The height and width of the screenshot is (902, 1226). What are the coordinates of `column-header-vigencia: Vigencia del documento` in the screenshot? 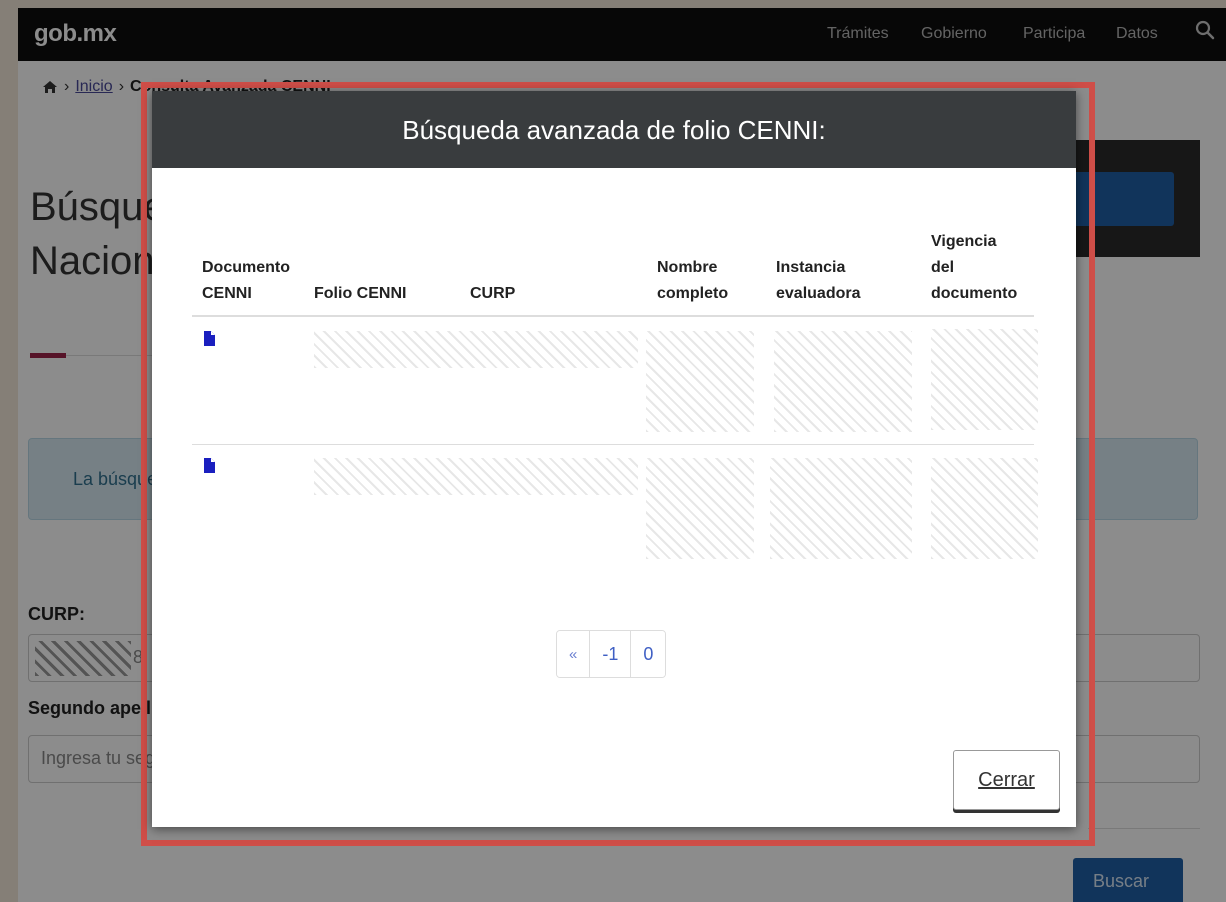 It's located at (974, 268).